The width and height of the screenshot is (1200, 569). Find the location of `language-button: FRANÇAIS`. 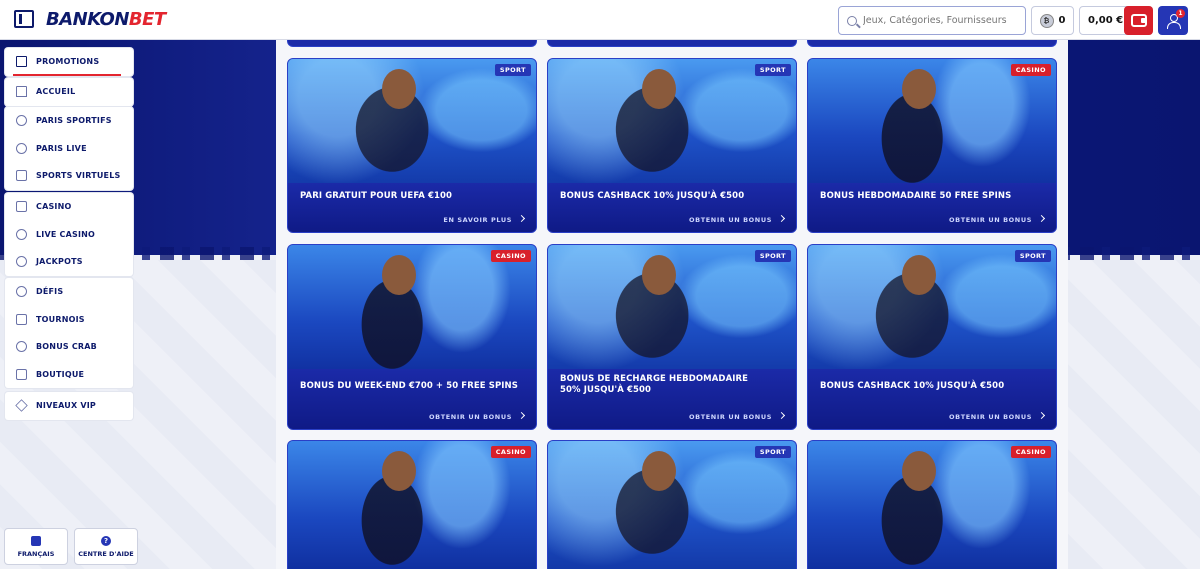

language-button: FRANÇAIS is located at coordinates (36, 546).